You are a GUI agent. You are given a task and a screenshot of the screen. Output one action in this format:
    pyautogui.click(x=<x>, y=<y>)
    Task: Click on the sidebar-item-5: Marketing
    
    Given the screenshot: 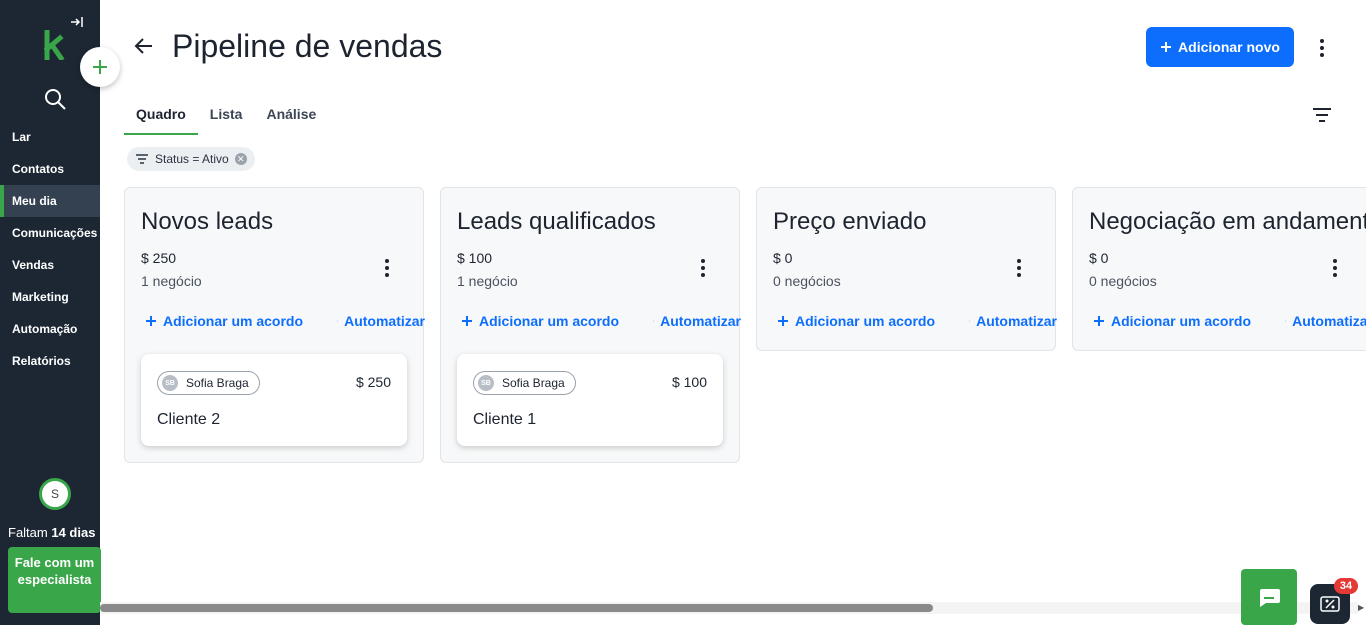 What is the action you would take?
    pyautogui.click(x=50, y=297)
    